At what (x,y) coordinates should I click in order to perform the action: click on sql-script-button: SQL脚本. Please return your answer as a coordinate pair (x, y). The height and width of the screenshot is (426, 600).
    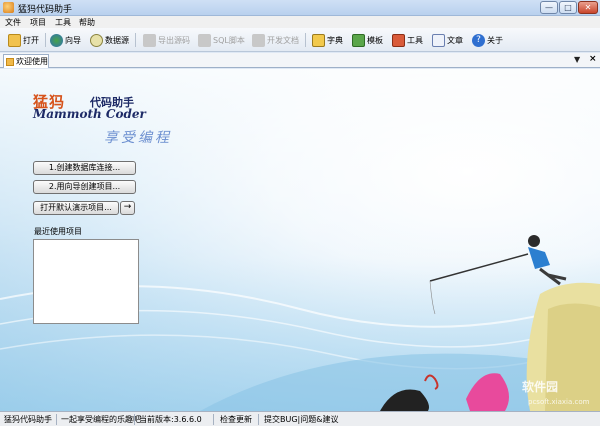
    Looking at the image, I should click on (221, 40).